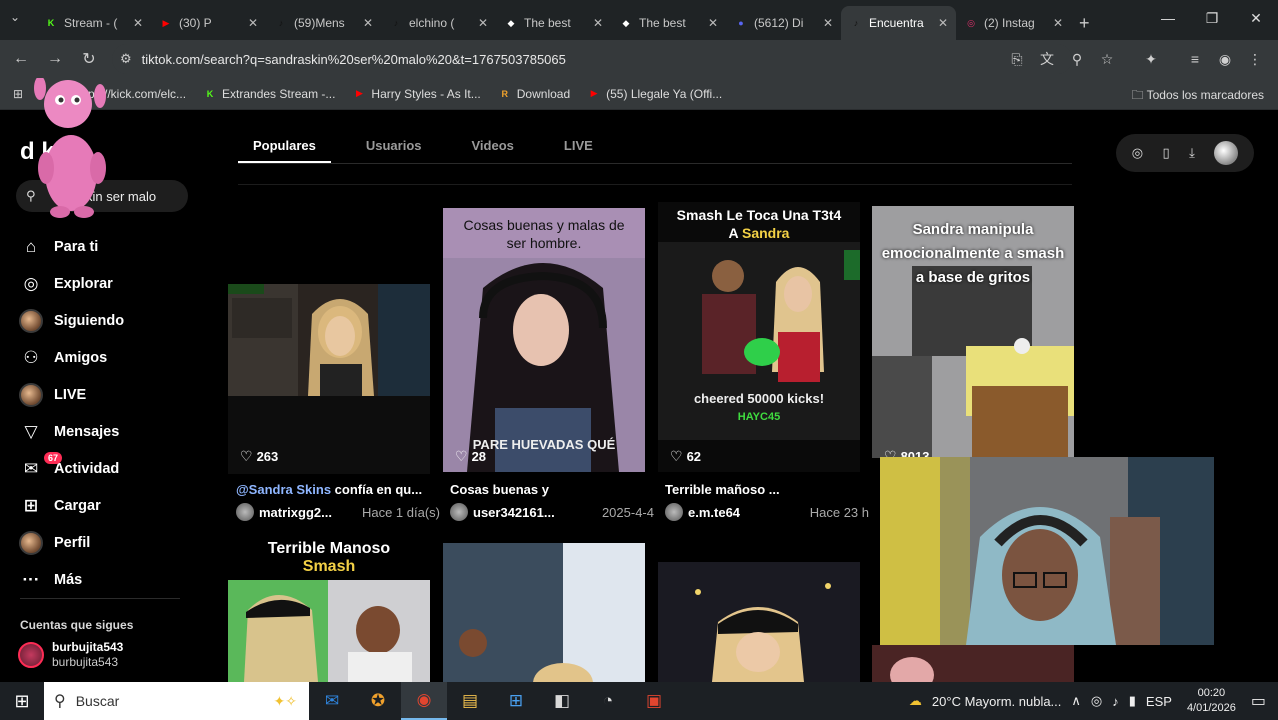  I want to click on new-tab-button: +, so click(1084, 23).